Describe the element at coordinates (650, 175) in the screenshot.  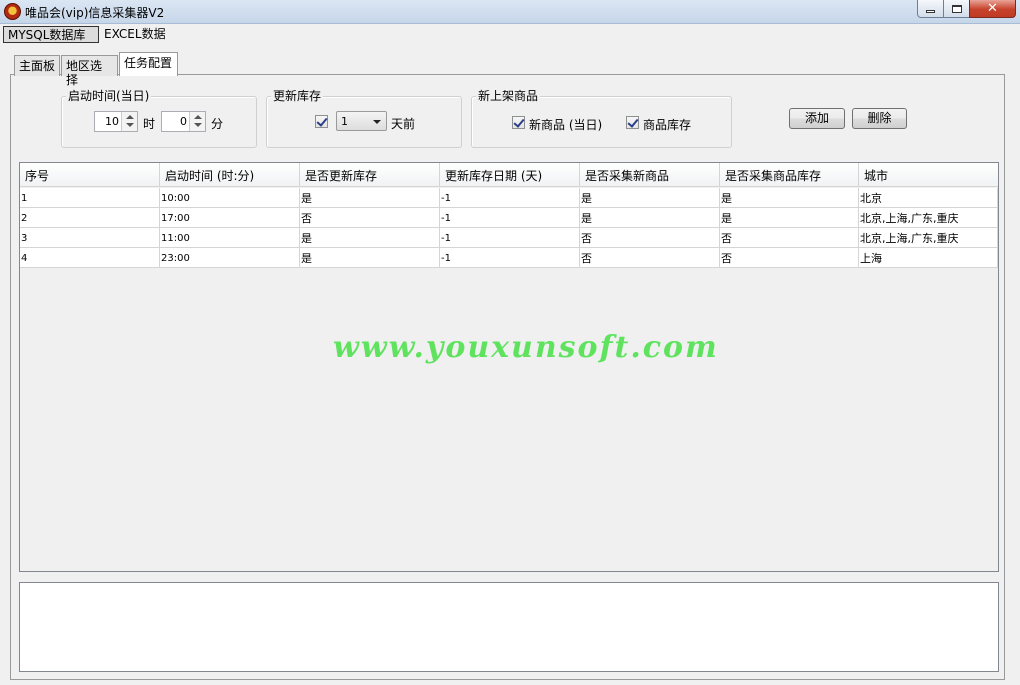
I see `column-header-collect-new: 是否采集新商品` at that location.